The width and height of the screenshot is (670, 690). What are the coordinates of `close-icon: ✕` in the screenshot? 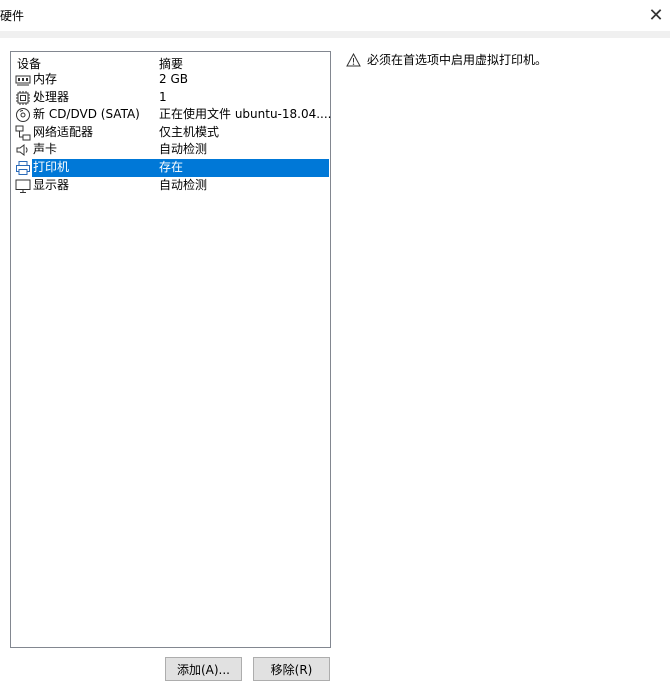 It's located at (656, 15).